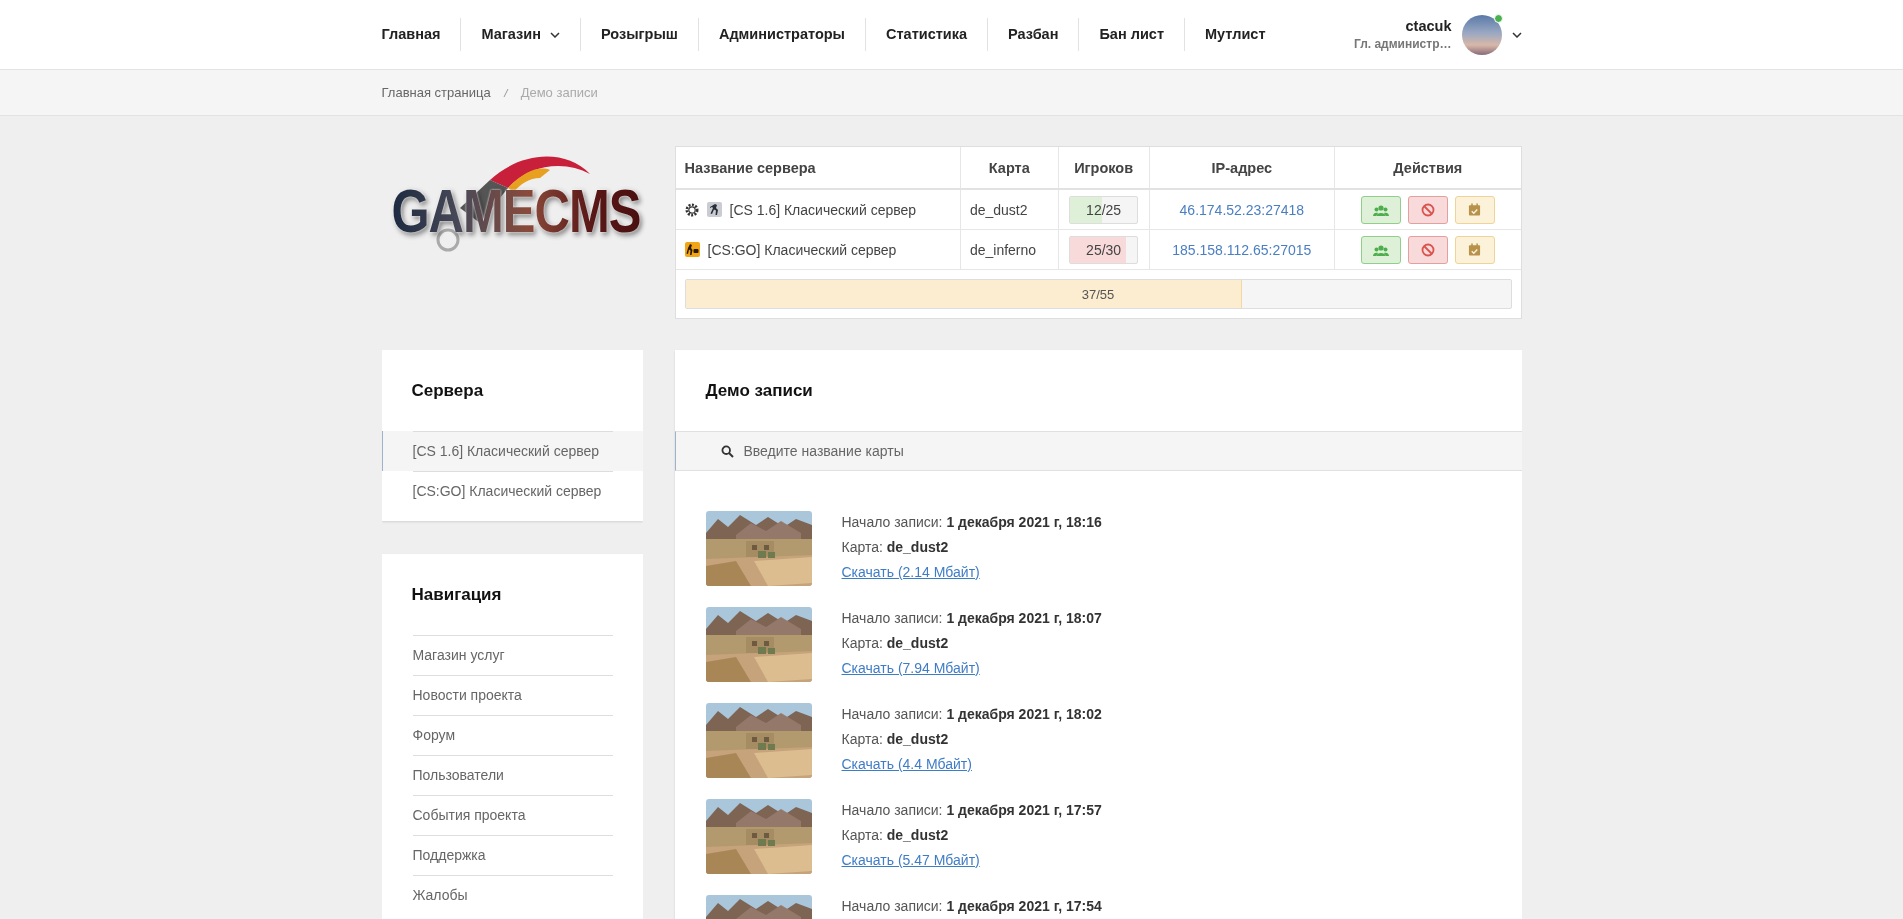 The width and height of the screenshot is (1903, 919). Describe the element at coordinates (512, 735) in the screenshot. I see `nav-menu-link: Форум` at that location.